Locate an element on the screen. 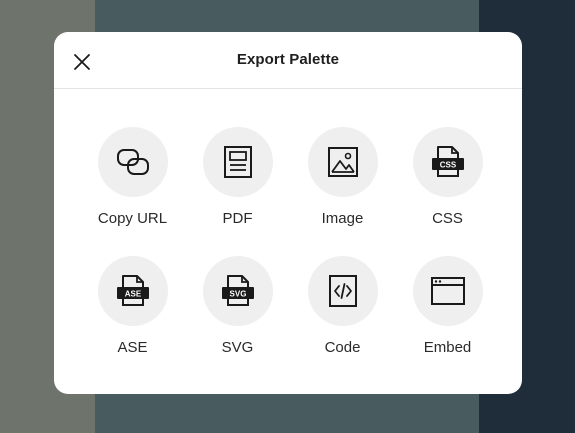 The height and width of the screenshot is (433, 575). dialog-title: Export Palette is located at coordinates (288, 59).